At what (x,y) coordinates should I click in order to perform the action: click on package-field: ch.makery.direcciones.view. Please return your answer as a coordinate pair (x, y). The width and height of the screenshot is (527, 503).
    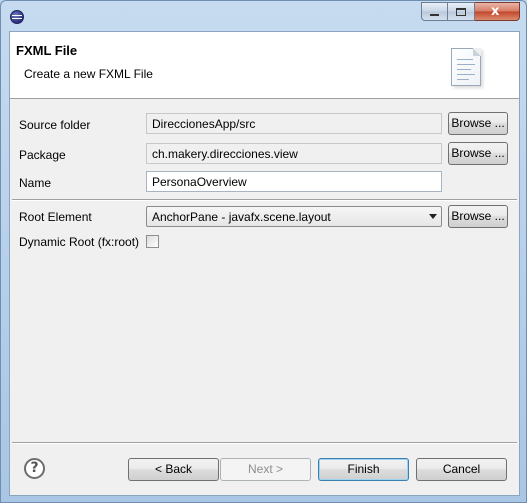
    Looking at the image, I should click on (294, 153).